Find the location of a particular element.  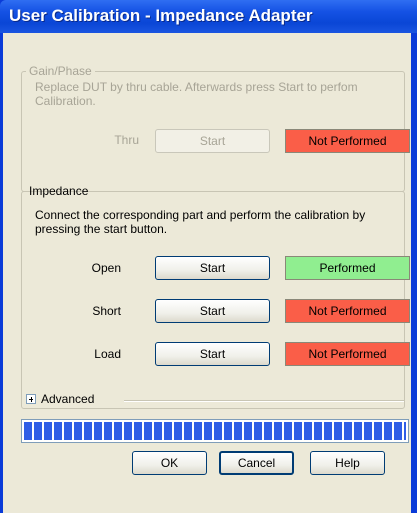

progress-fill is located at coordinates (215, 431).